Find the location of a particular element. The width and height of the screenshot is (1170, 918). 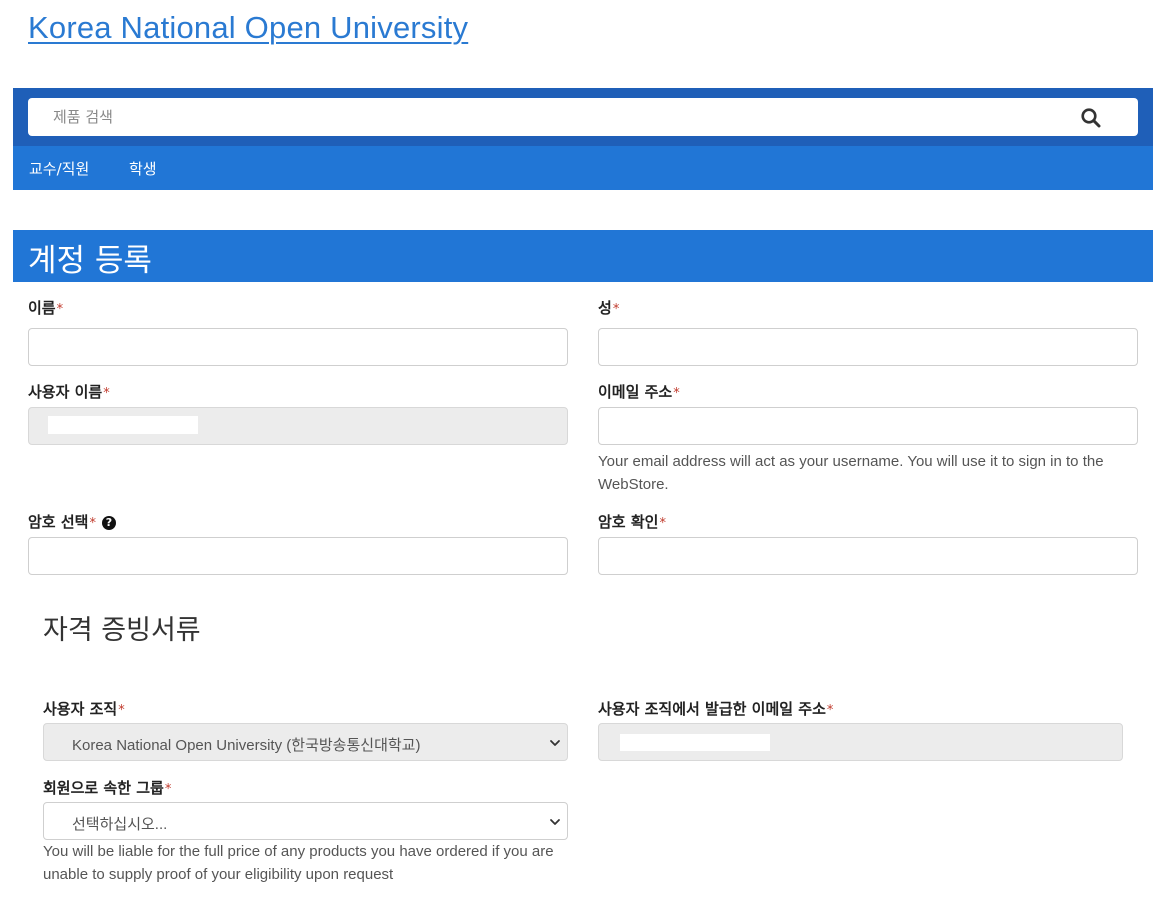

redacted-username is located at coordinates (123, 425).